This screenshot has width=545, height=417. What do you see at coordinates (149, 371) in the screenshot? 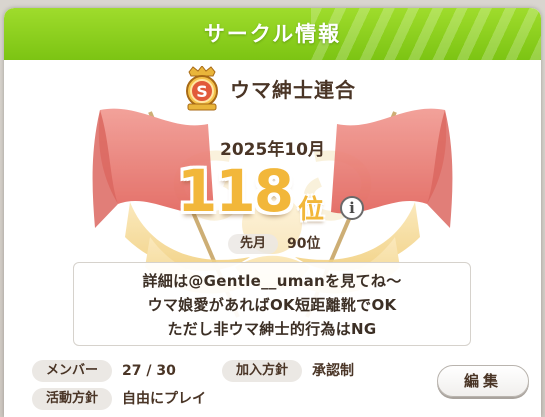
I see `member-value: 27 / 30` at bounding box center [149, 371].